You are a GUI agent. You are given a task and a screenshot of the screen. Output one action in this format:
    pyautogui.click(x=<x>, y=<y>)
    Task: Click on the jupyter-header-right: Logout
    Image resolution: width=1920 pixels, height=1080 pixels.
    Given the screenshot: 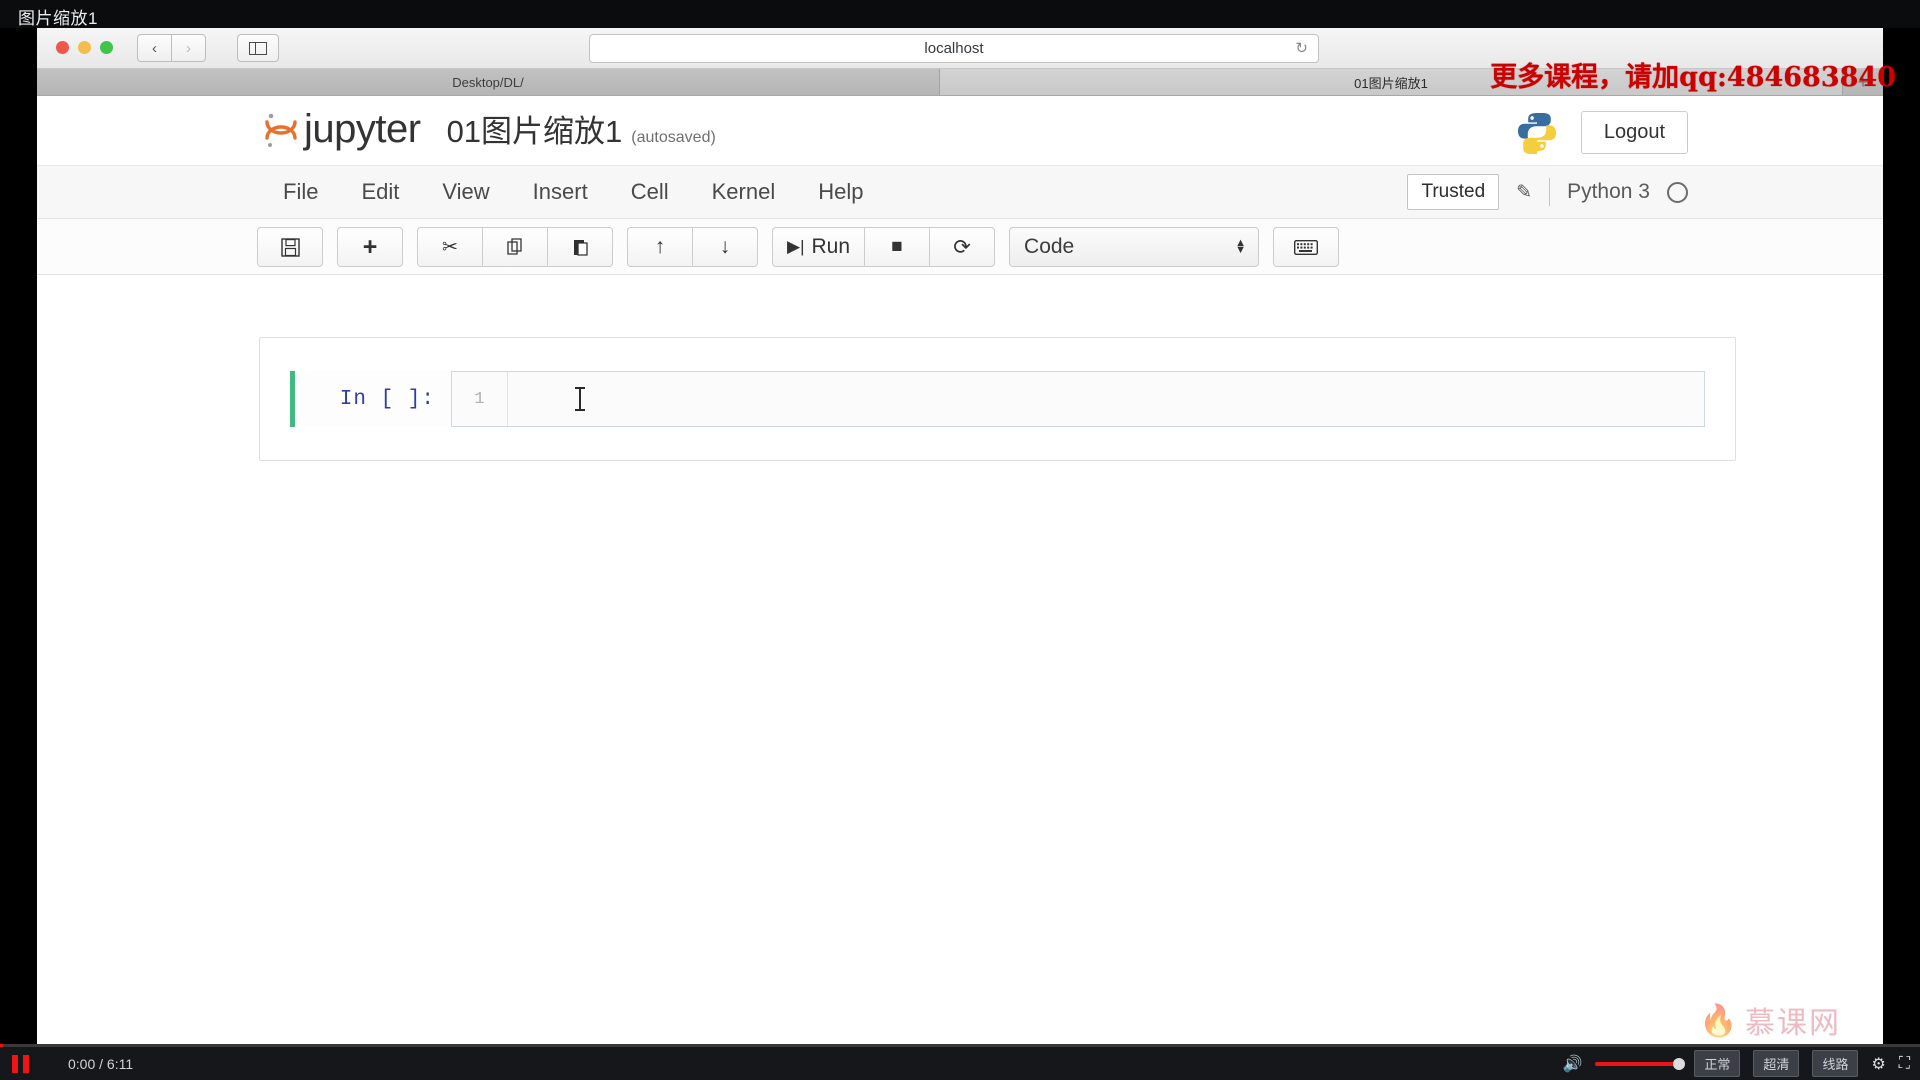 What is the action you would take?
    pyautogui.click(x=1601, y=132)
    